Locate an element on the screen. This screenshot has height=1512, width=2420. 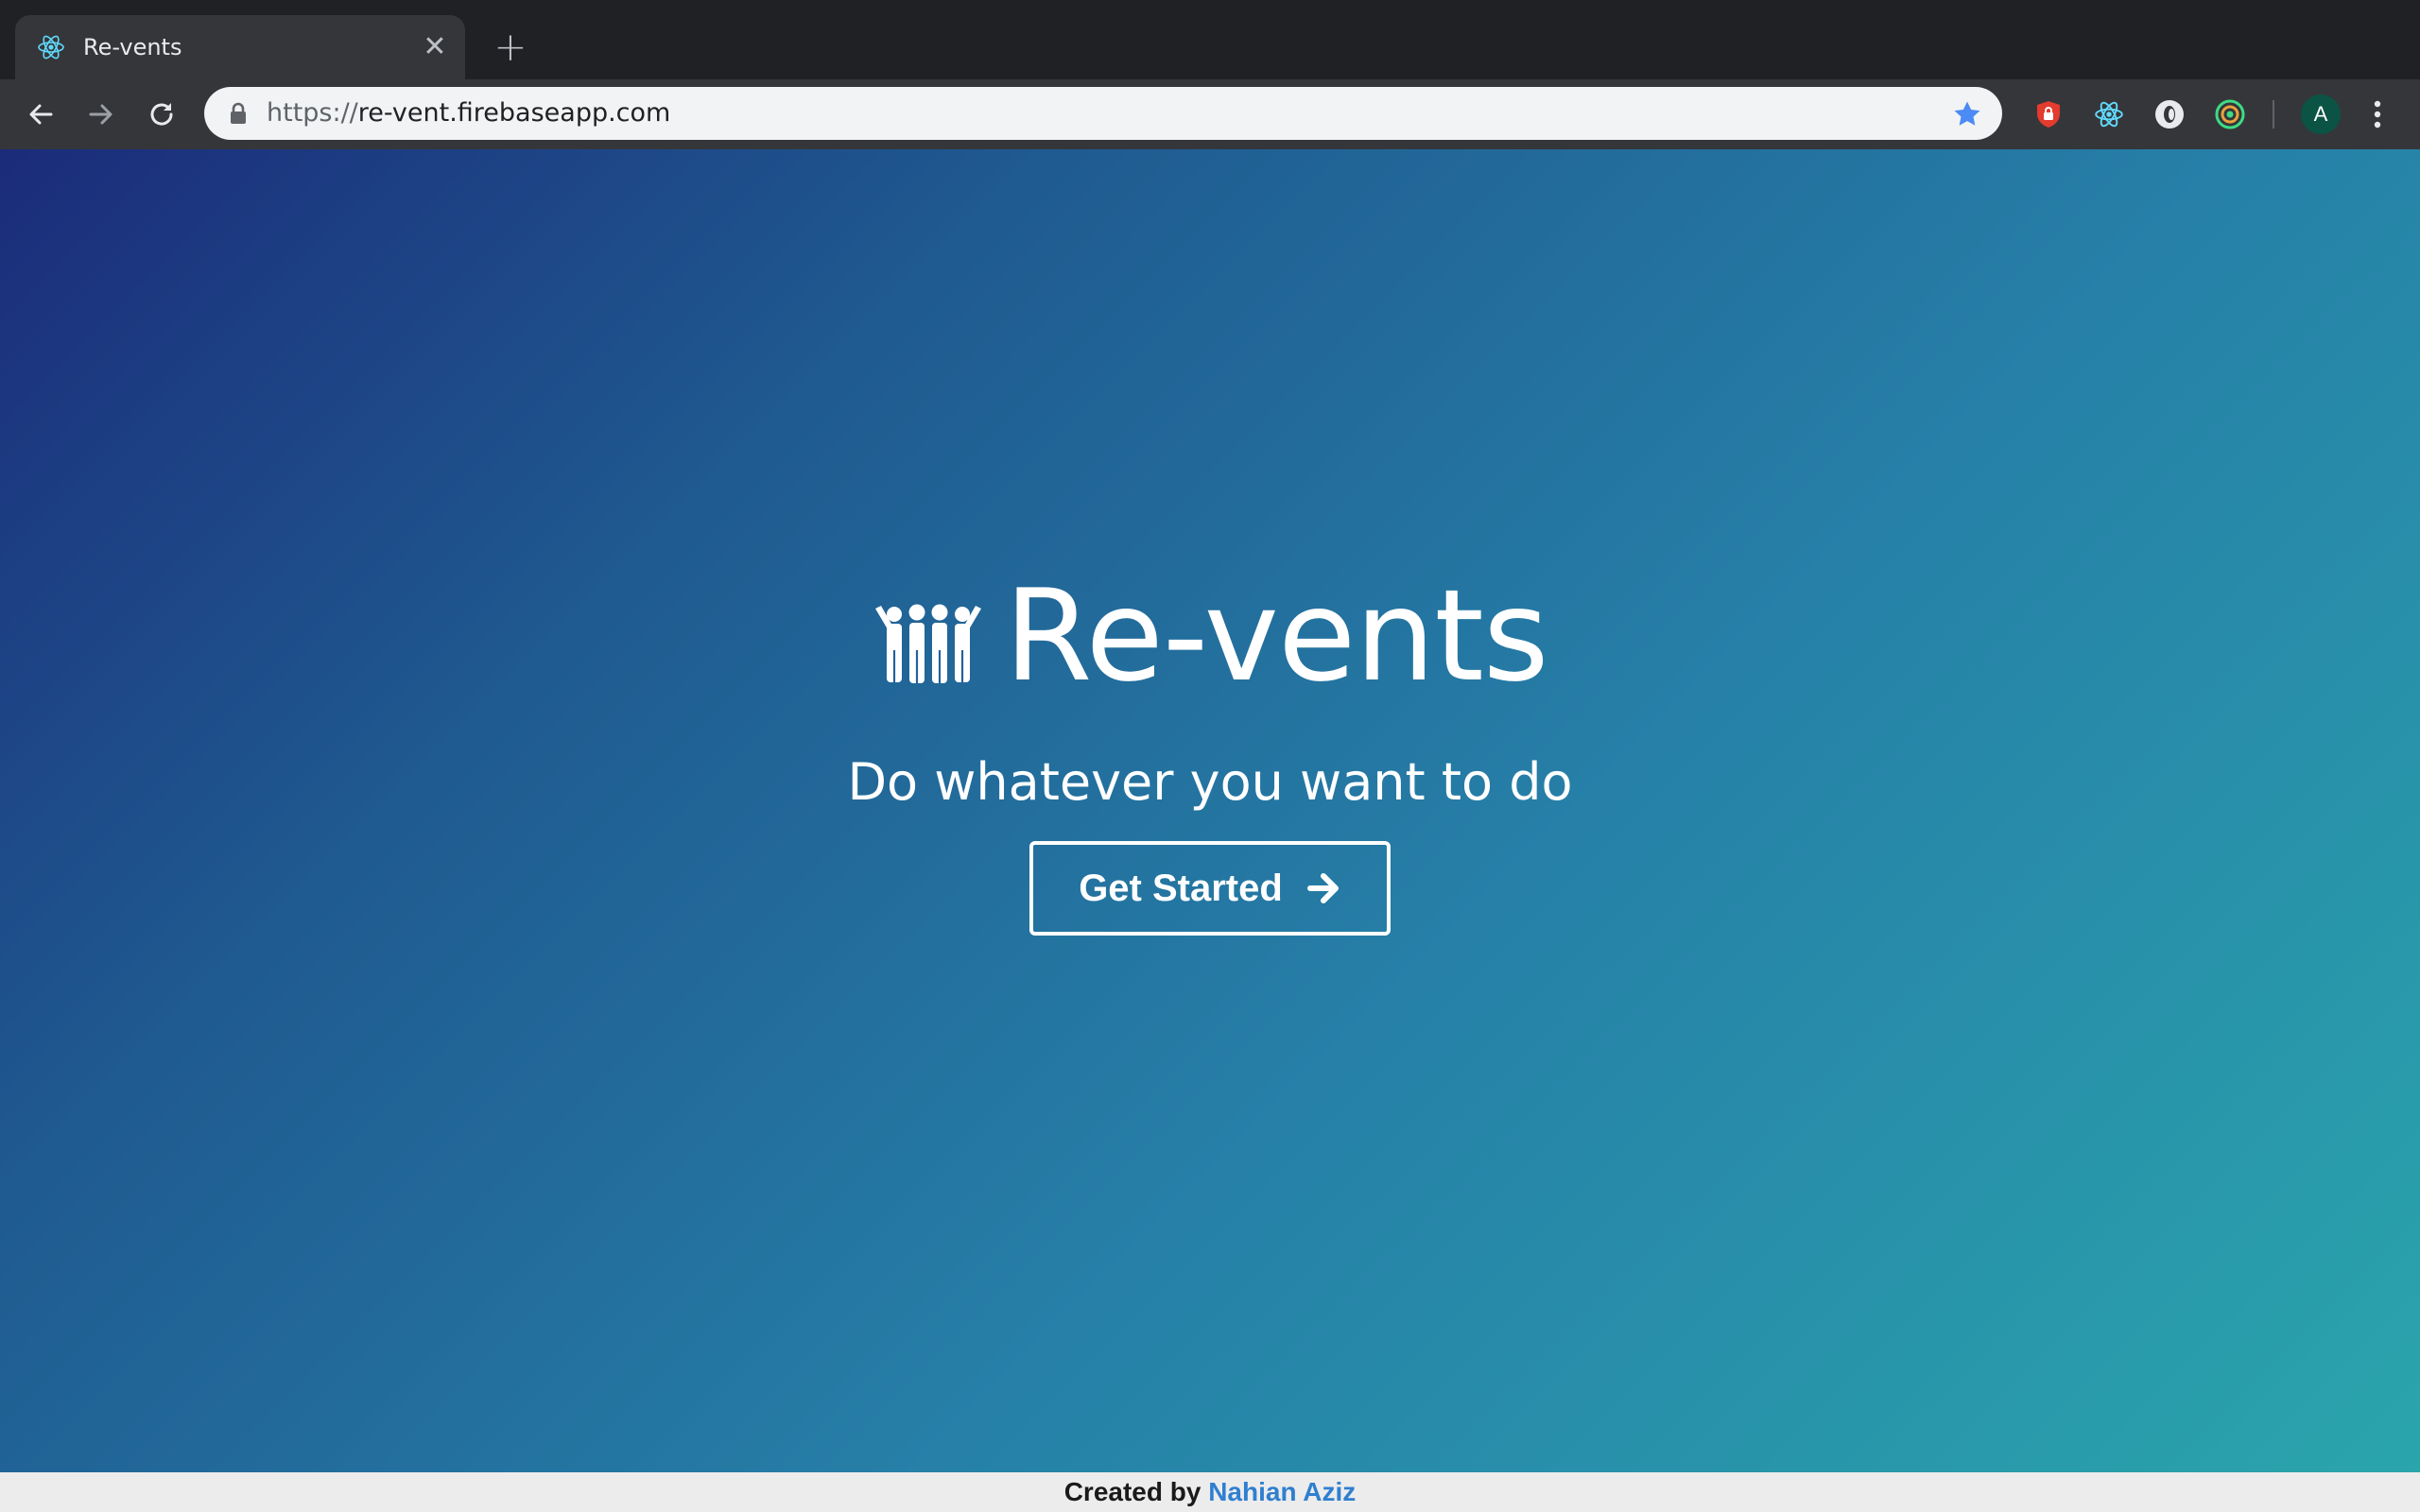
browser-tab: Re-vents ✕ is located at coordinates (240, 47).